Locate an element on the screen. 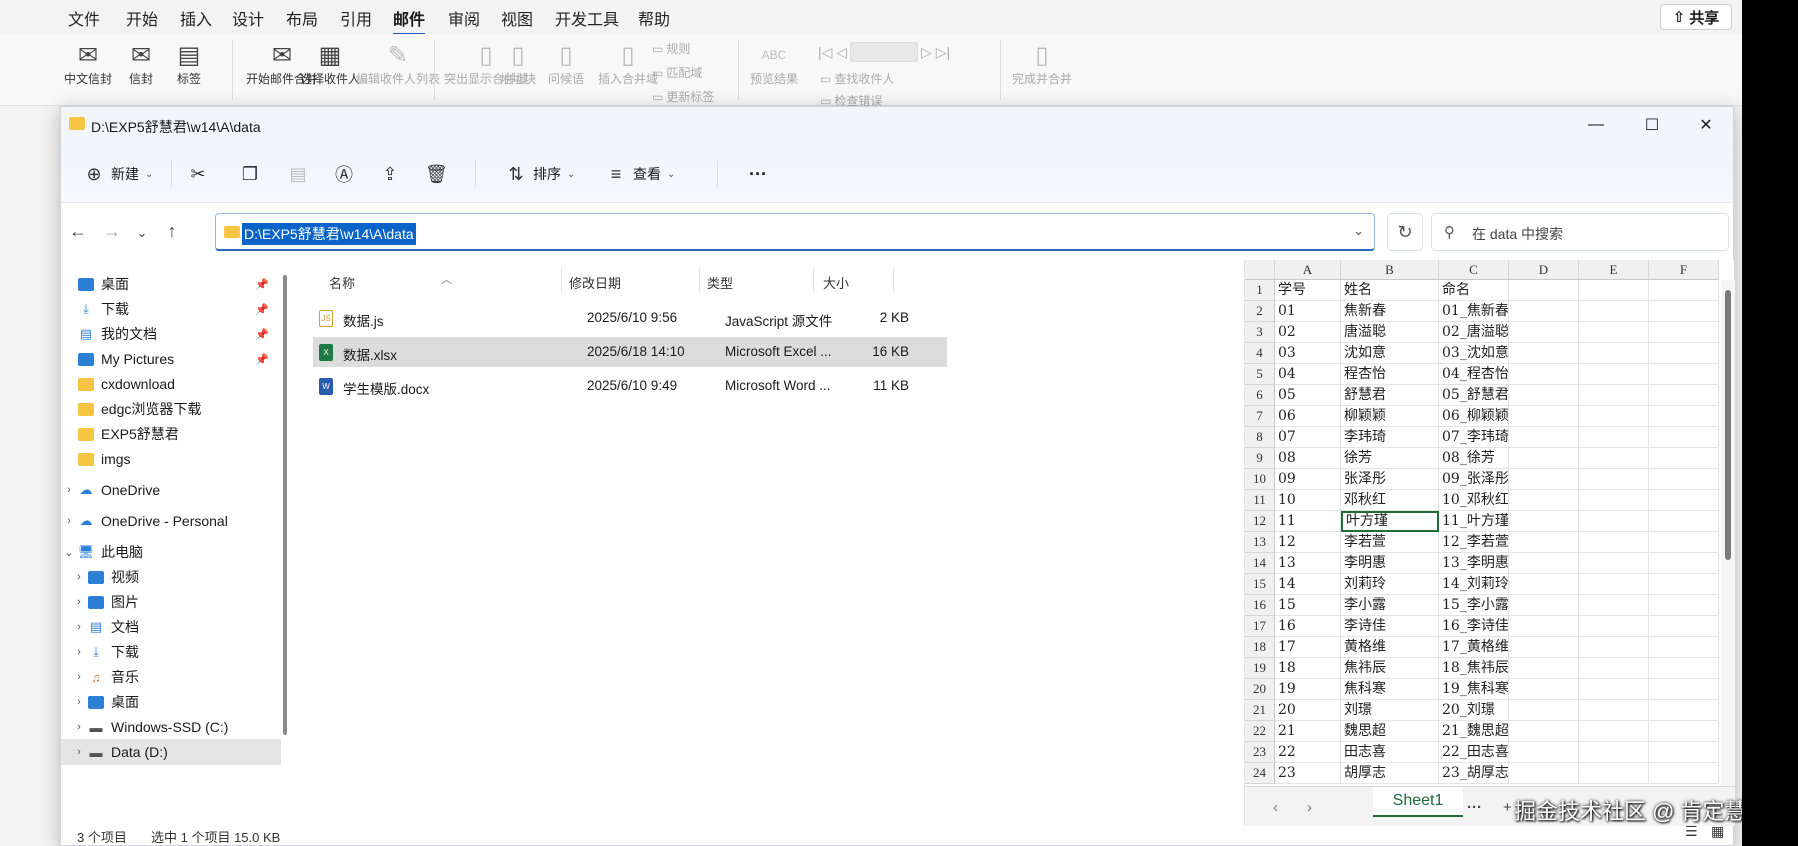 This screenshot has width=1798, height=846. cell: 黄格维 is located at coordinates (1390, 647).